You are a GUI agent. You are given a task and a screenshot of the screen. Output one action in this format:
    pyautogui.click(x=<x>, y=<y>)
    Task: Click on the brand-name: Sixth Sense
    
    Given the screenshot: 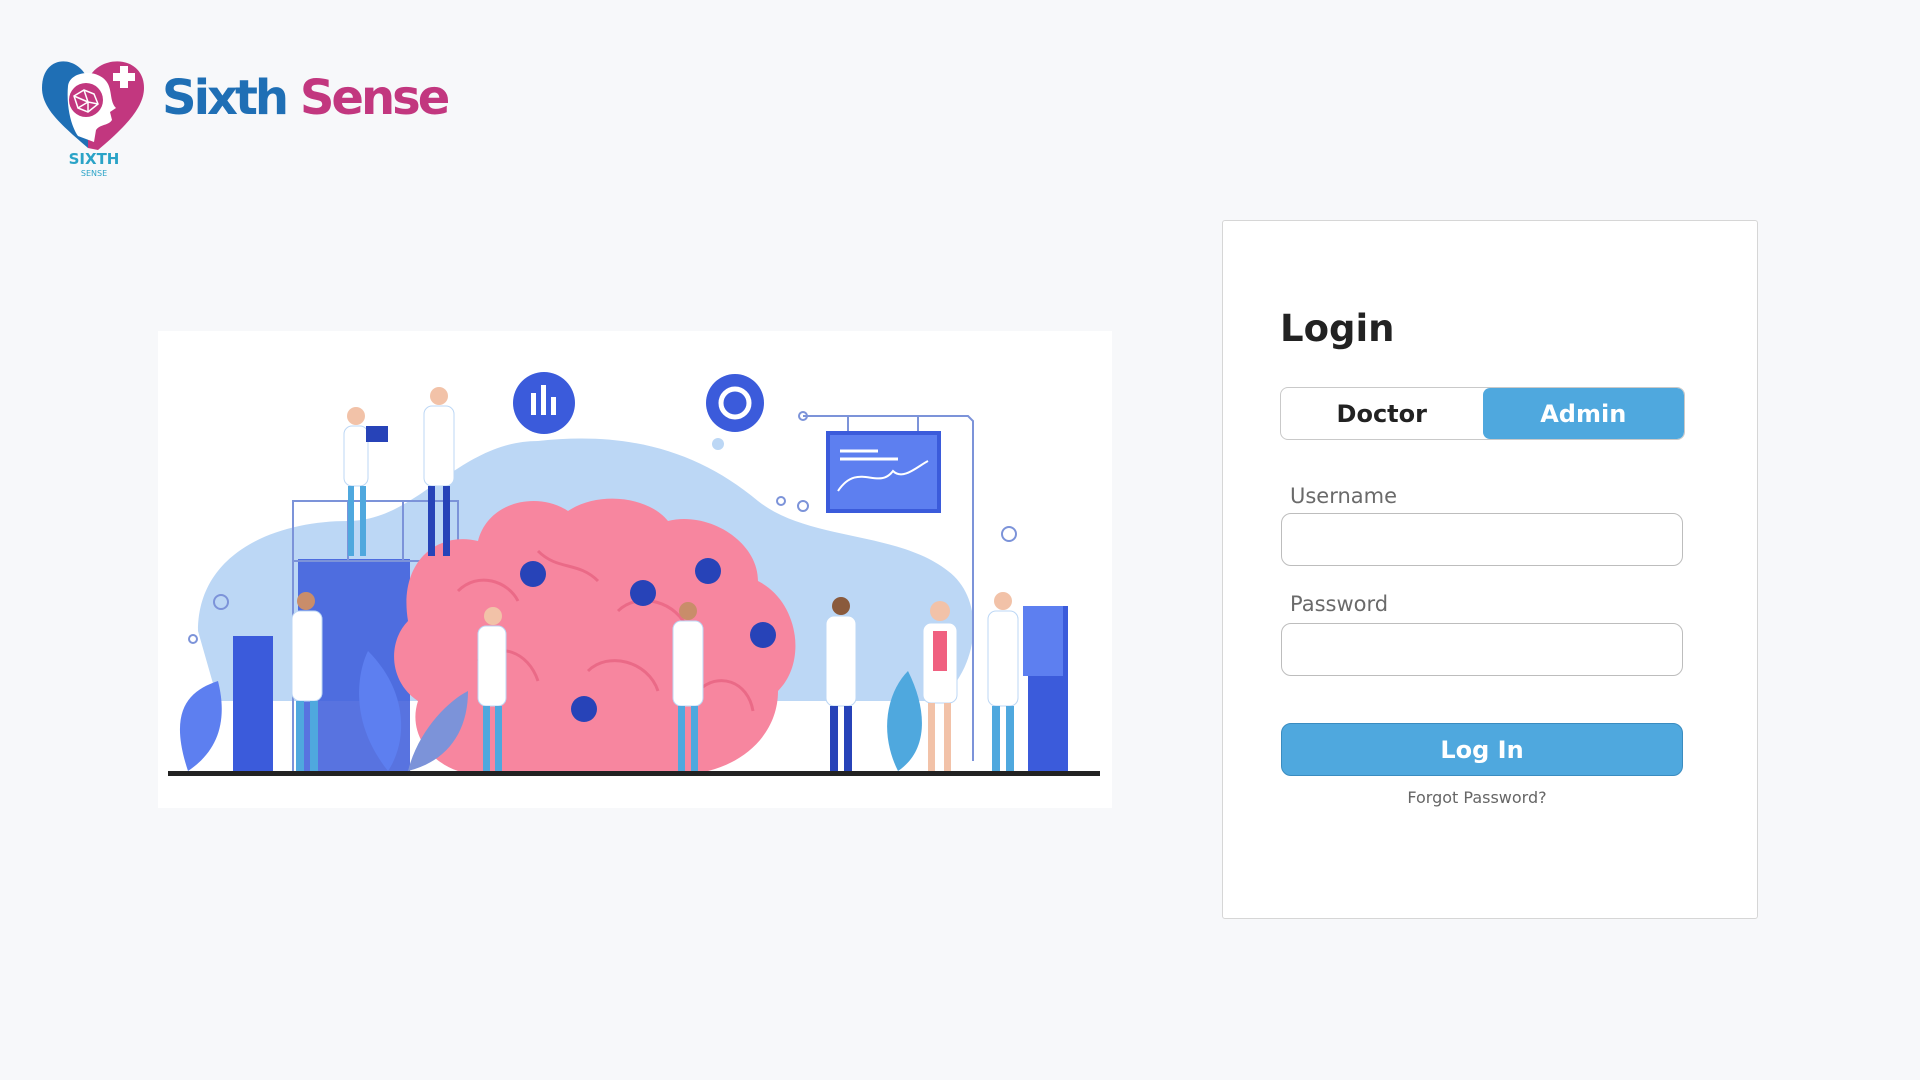 What is the action you would take?
    pyautogui.click(x=306, y=98)
    